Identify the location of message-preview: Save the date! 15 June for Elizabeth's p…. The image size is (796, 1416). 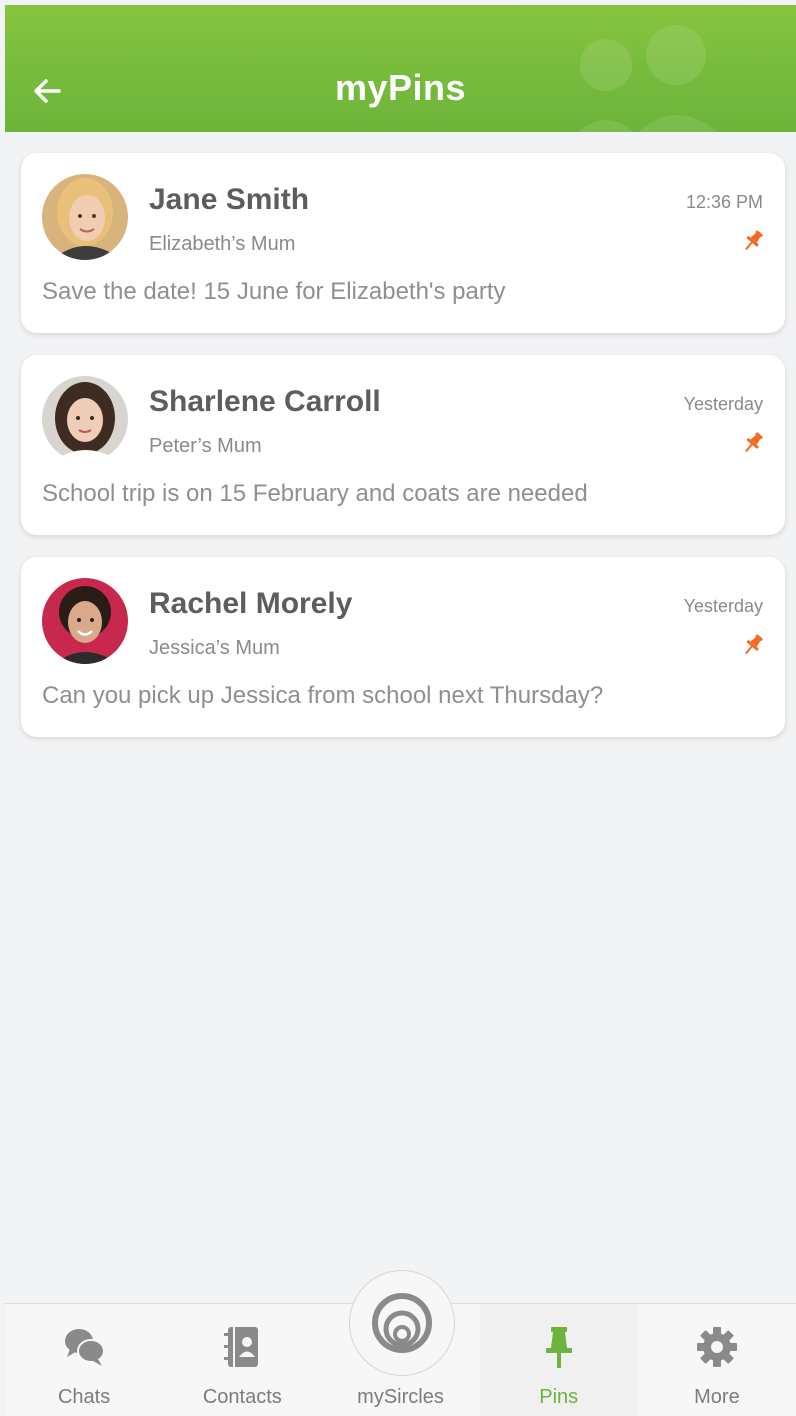
(274, 291).